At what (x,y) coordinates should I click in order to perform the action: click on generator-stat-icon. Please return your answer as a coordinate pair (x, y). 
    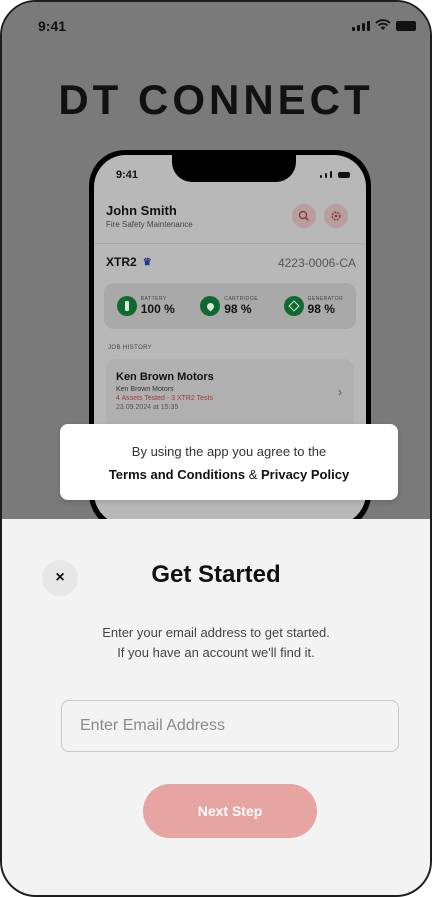
    Looking at the image, I should click on (293, 306).